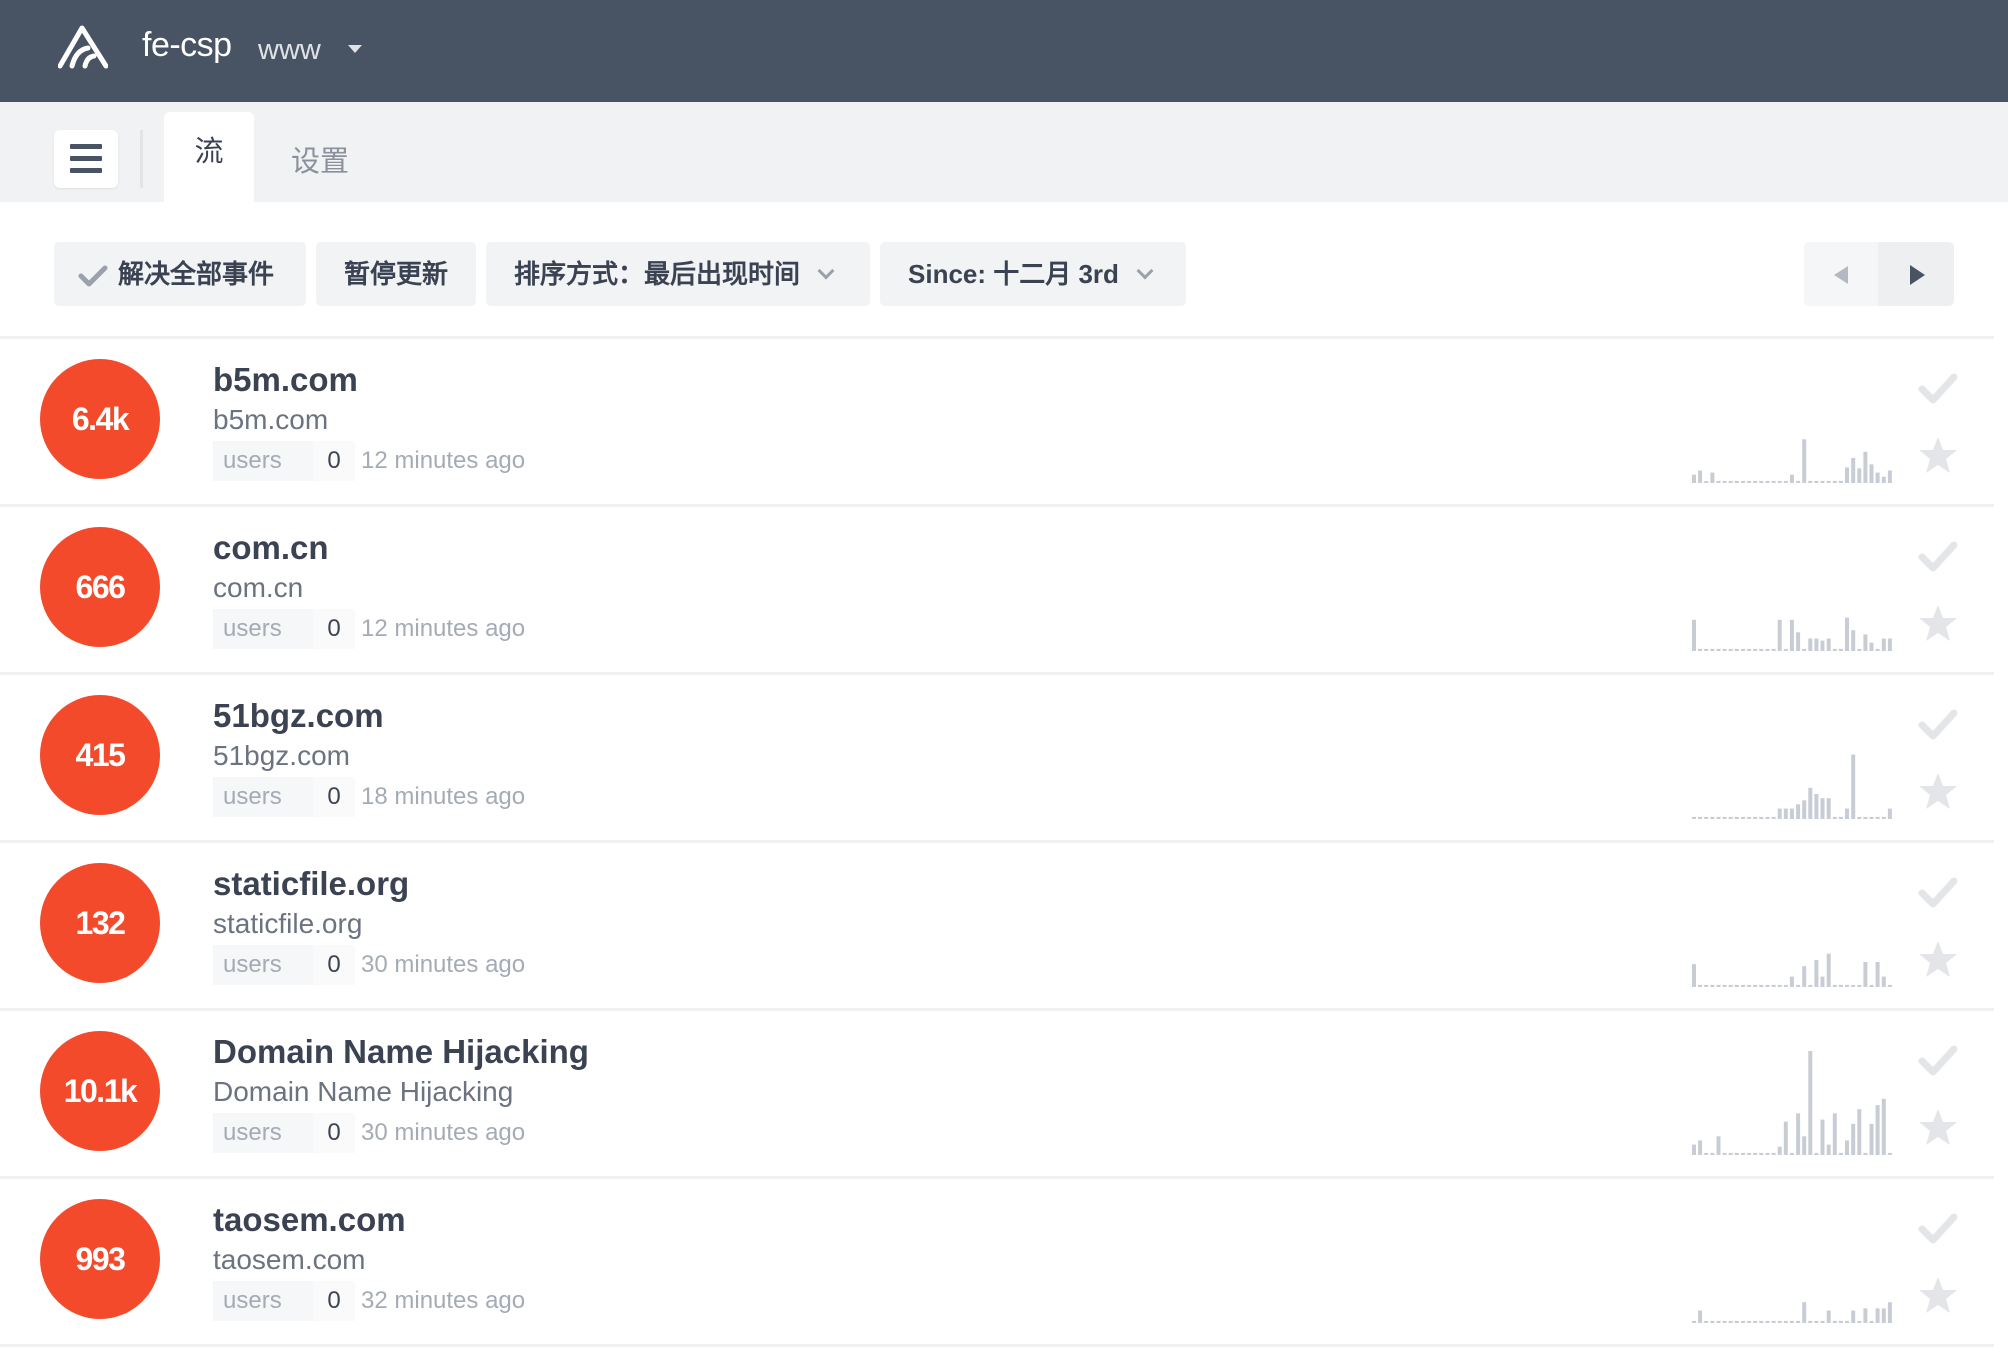 The width and height of the screenshot is (2008, 1354). I want to click on issue-subtitle: taosem.com, so click(289, 1259).